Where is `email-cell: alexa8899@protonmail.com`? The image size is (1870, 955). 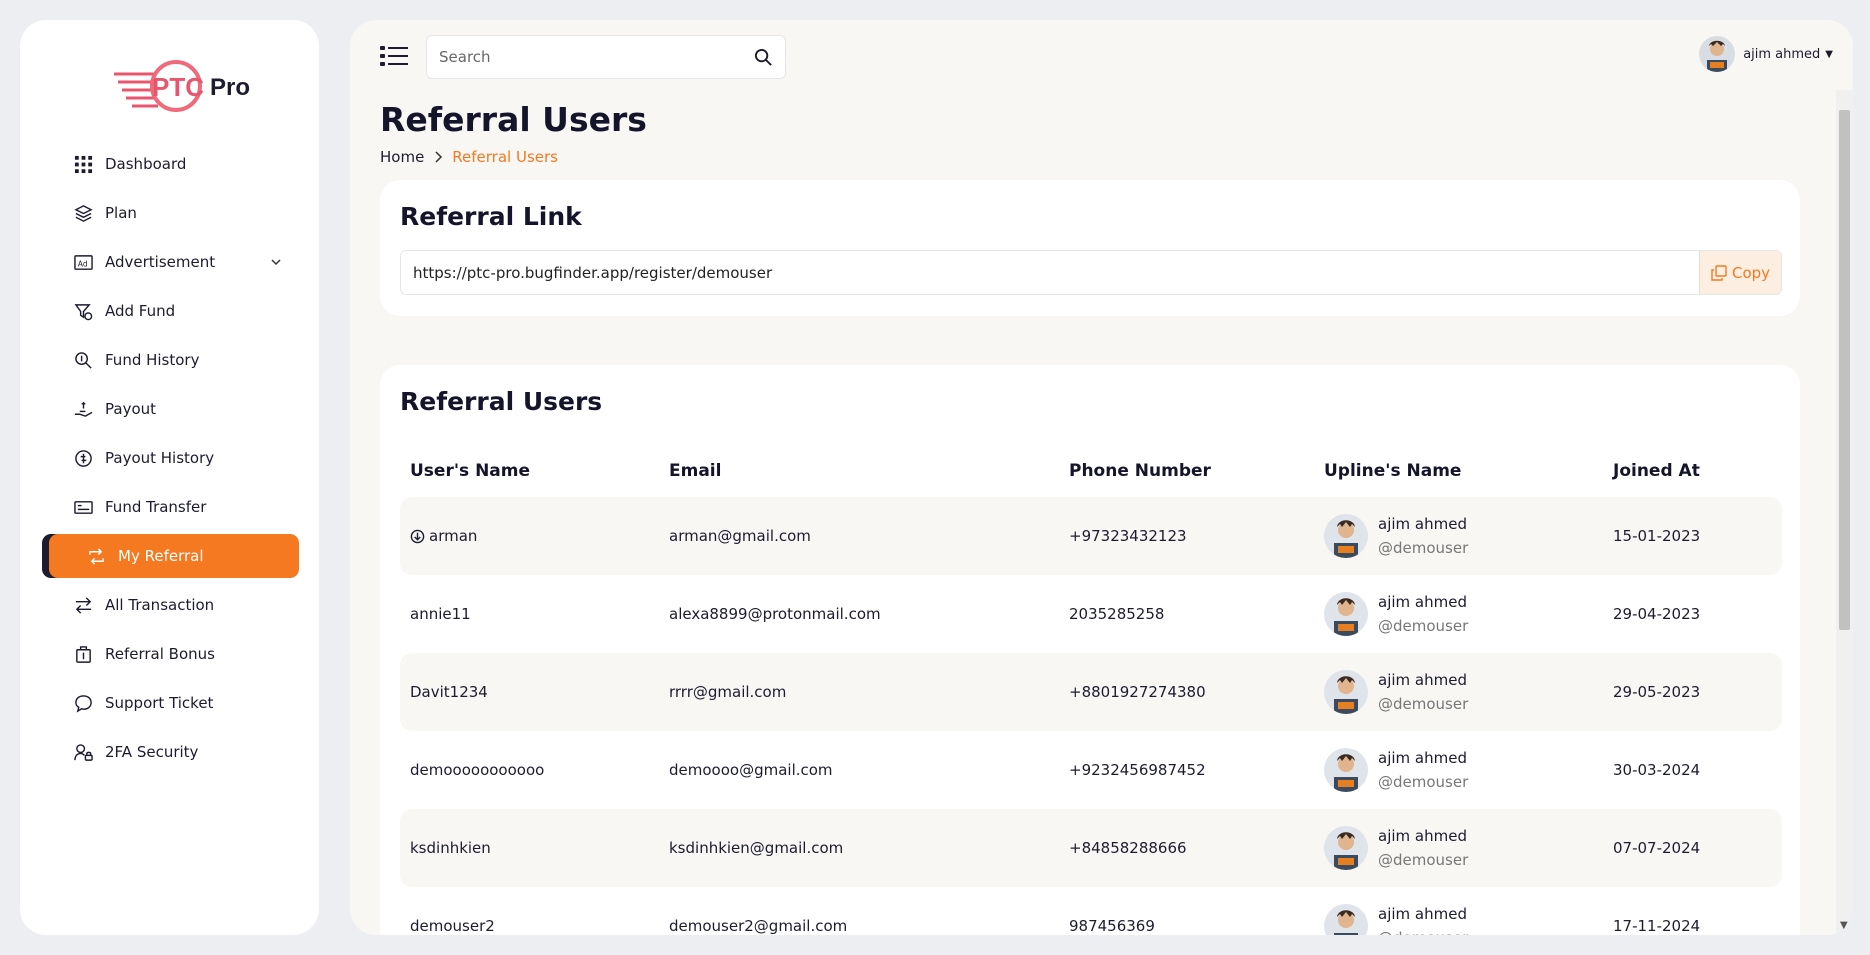 email-cell: alexa8899@protonmail.com is located at coordinates (775, 614).